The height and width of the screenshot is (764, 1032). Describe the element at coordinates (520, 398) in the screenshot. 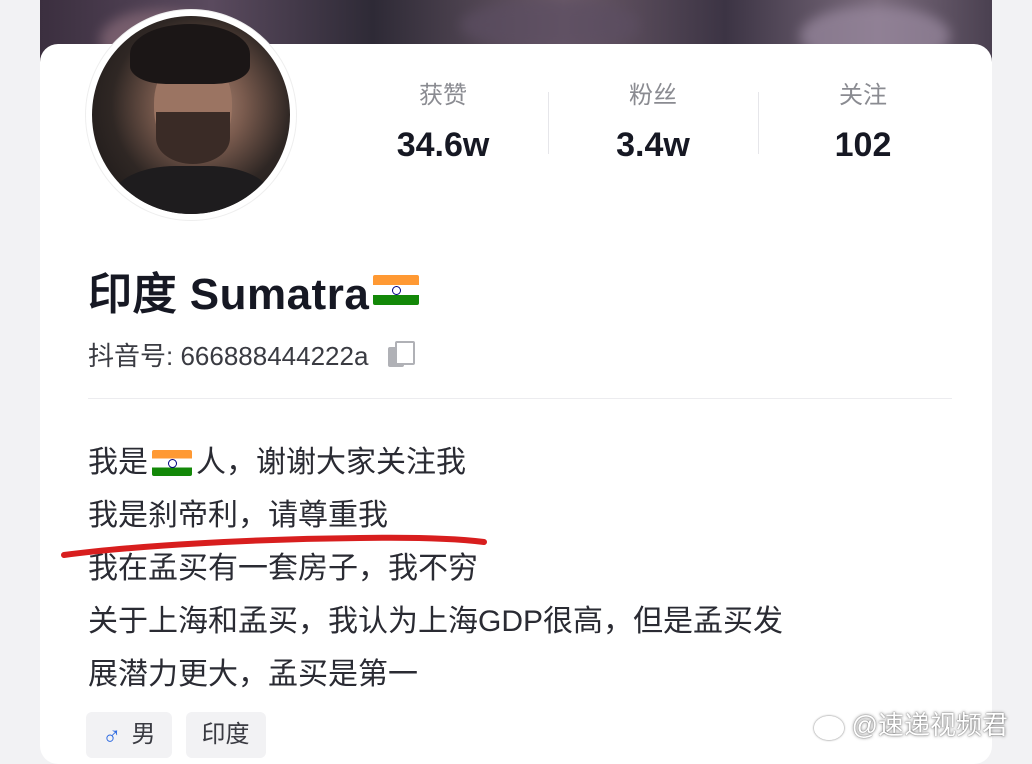

I see `divider` at that location.